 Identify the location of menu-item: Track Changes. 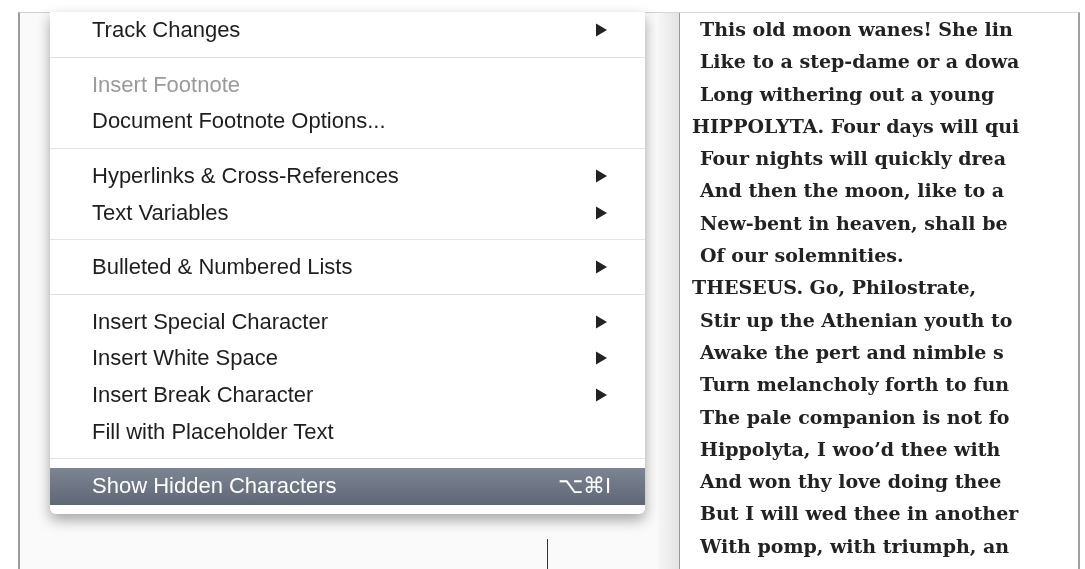
(347, 30).